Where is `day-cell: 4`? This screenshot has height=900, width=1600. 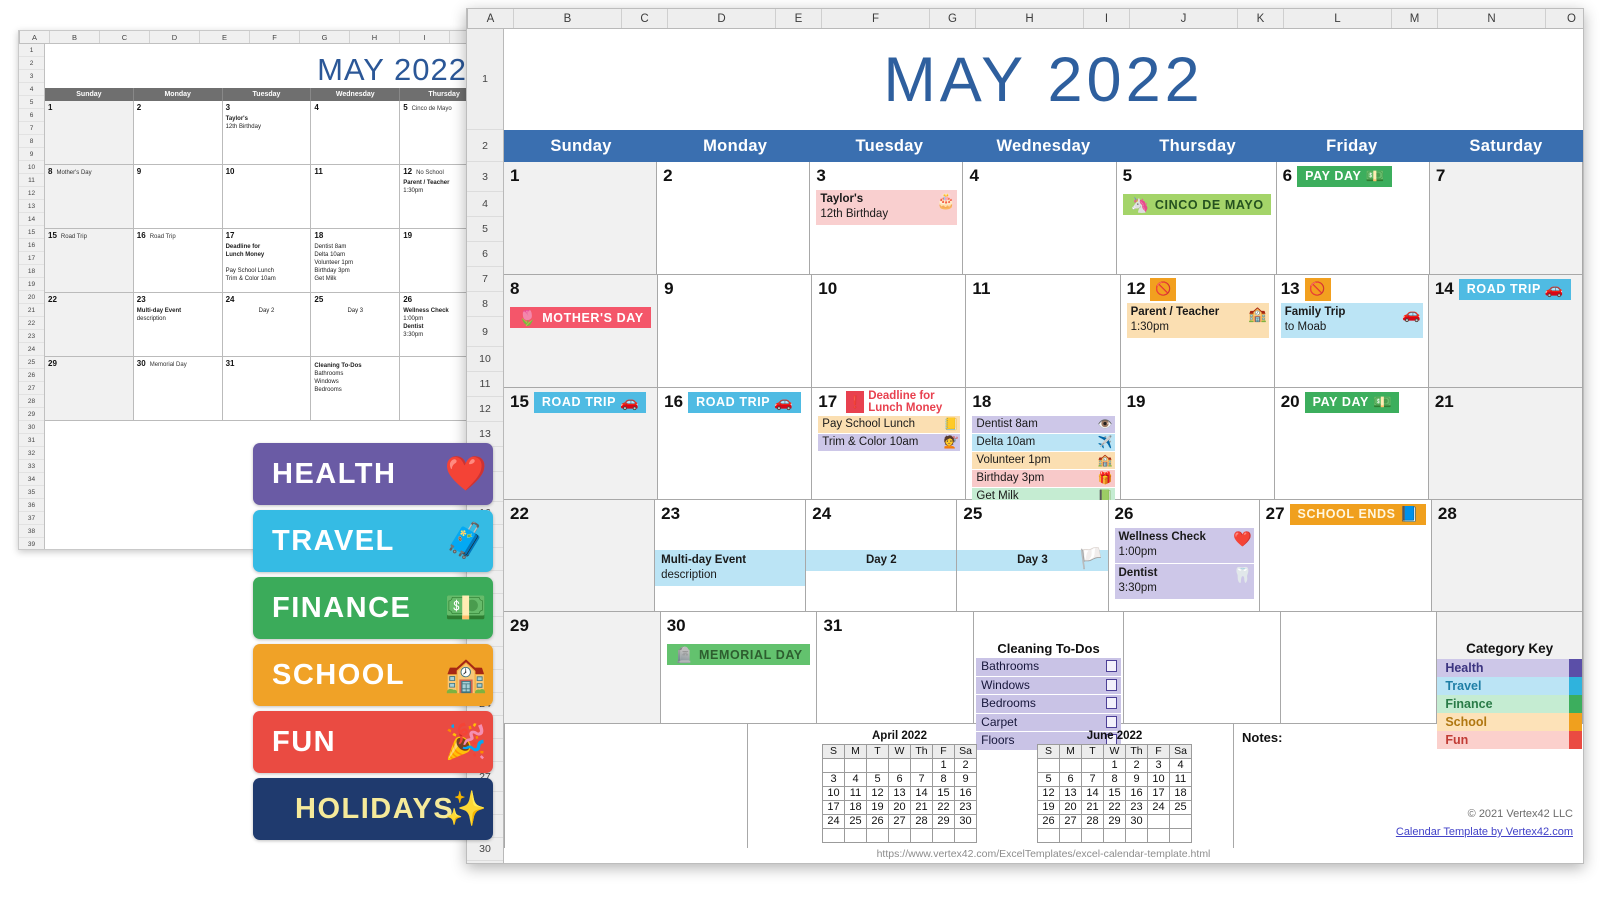 day-cell: 4 is located at coordinates (1040, 218).